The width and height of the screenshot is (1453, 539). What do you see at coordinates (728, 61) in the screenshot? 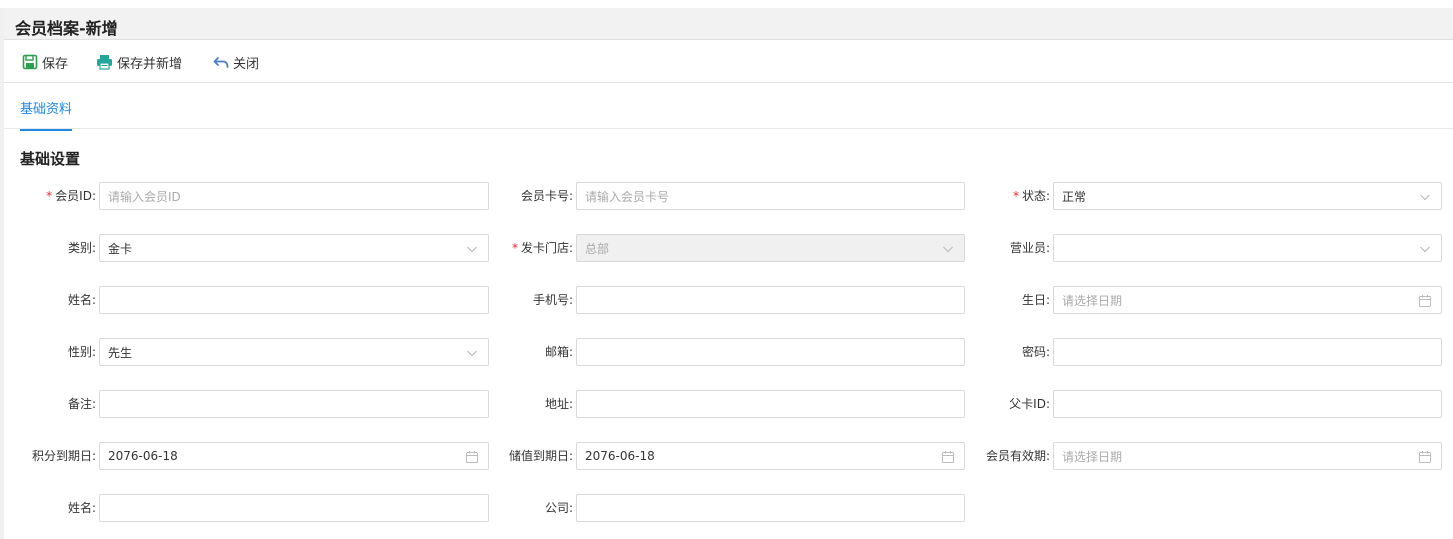
I see `toolbar: 保存 保存并新增 关闭` at bounding box center [728, 61].